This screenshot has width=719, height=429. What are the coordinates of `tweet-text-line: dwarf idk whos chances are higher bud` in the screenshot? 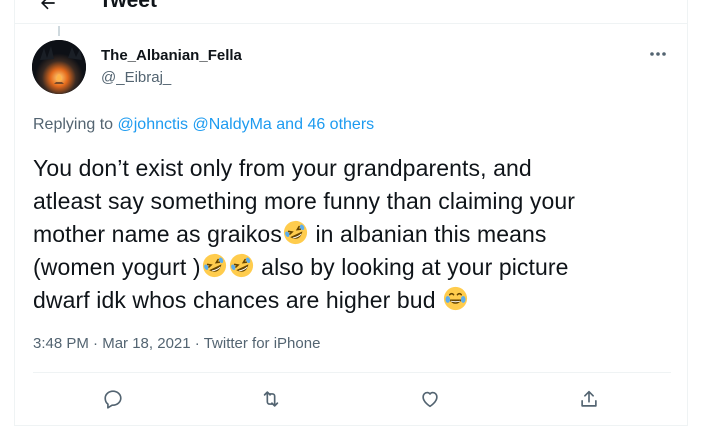 It's located at (353, 300).